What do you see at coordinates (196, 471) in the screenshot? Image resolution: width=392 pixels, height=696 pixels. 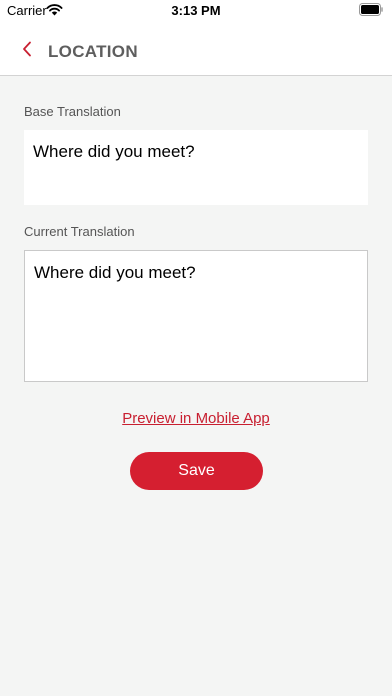 I see `save-button: Save` at bounding box center [196, 471].